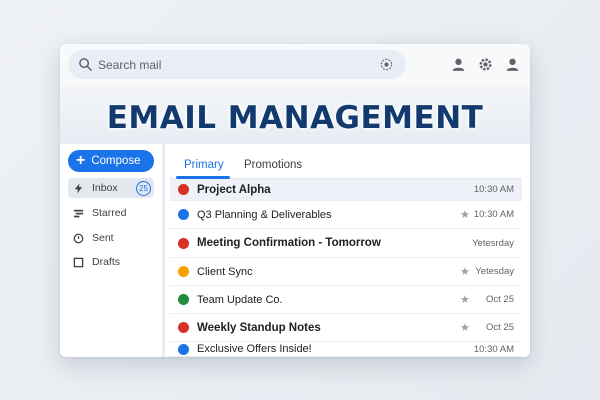  I want to click on email-subject: Q3 Planning & Deliverables, so click(264, 214).